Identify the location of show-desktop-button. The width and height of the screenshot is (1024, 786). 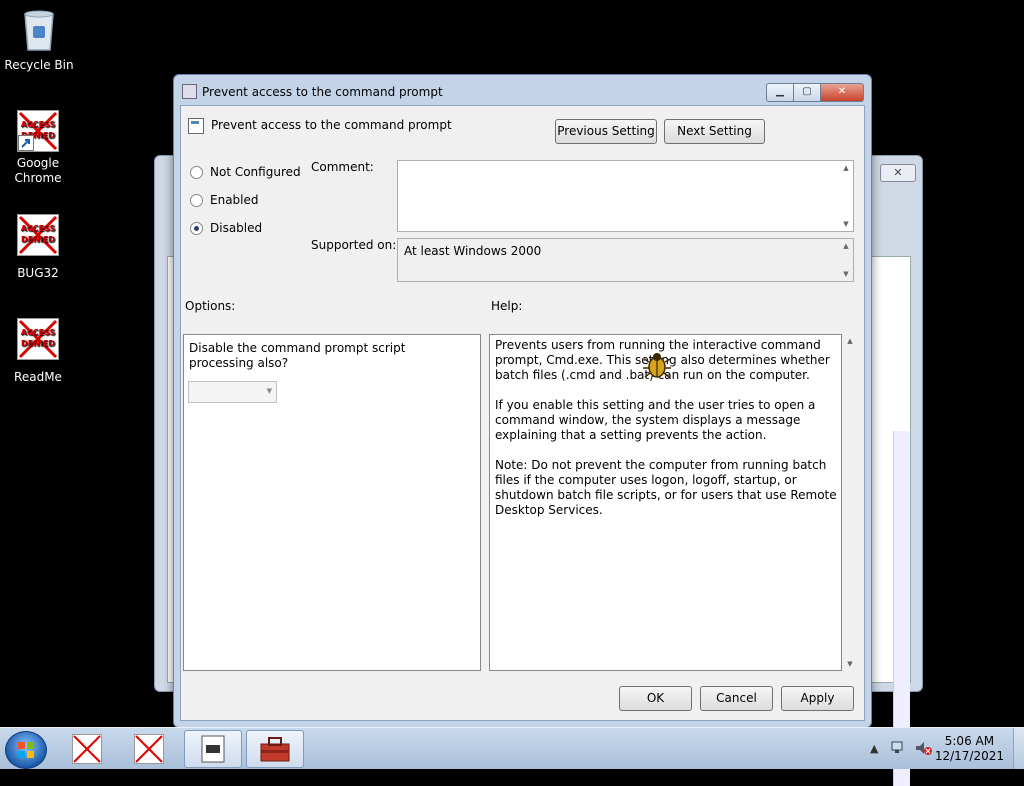
(1018, 748).